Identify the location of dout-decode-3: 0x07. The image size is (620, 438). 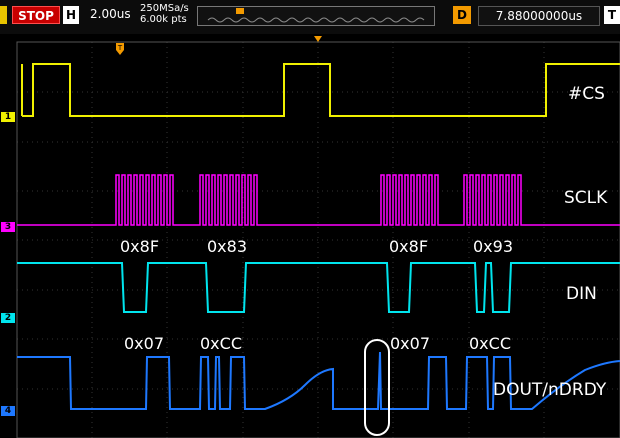
(410, 343).